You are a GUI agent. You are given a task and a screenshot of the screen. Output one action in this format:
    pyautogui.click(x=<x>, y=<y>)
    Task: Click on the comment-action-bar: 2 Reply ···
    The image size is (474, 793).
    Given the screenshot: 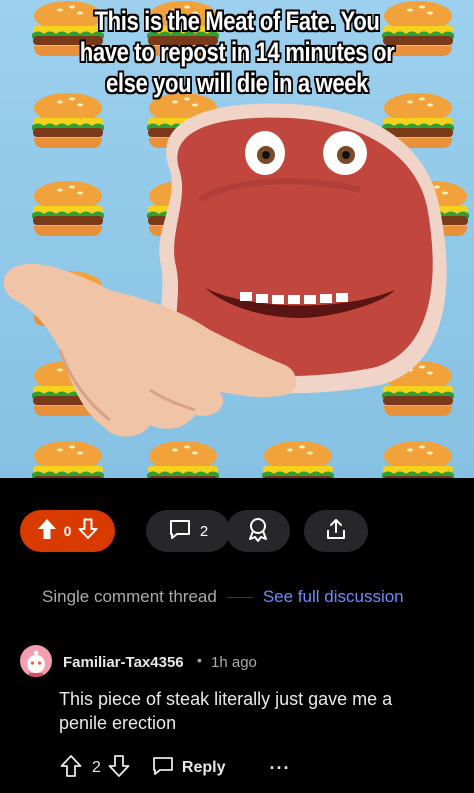 What is the action you would take?
    pyautogui.click(x=175, y=768)
    